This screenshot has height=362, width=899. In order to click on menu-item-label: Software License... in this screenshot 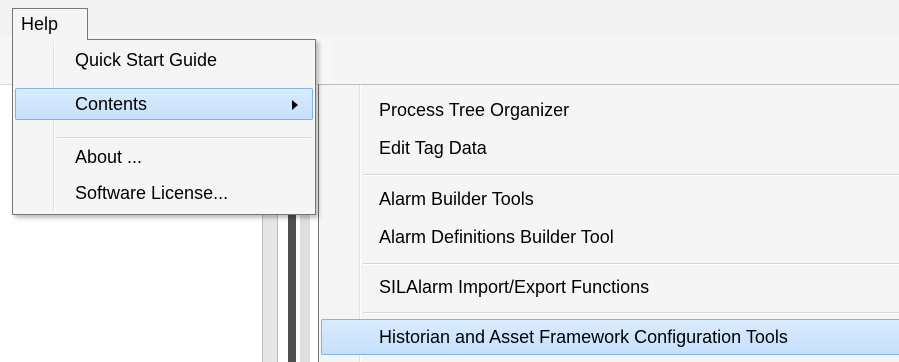, I will do `click(152, 193)`.